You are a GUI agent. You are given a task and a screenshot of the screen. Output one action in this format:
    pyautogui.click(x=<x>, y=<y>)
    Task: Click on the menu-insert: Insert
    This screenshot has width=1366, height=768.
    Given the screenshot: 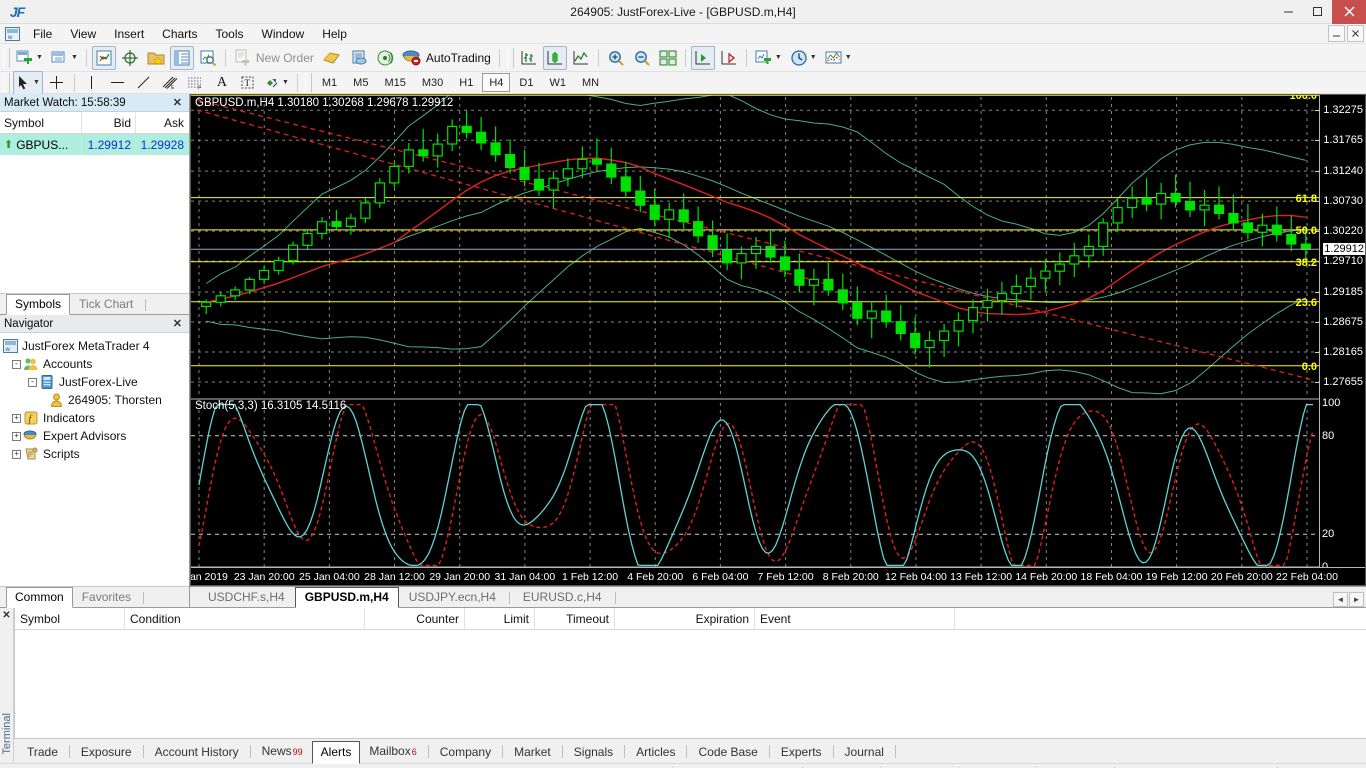 What is the action you would take?
    pyautogui.click(x=129, y=34)
    